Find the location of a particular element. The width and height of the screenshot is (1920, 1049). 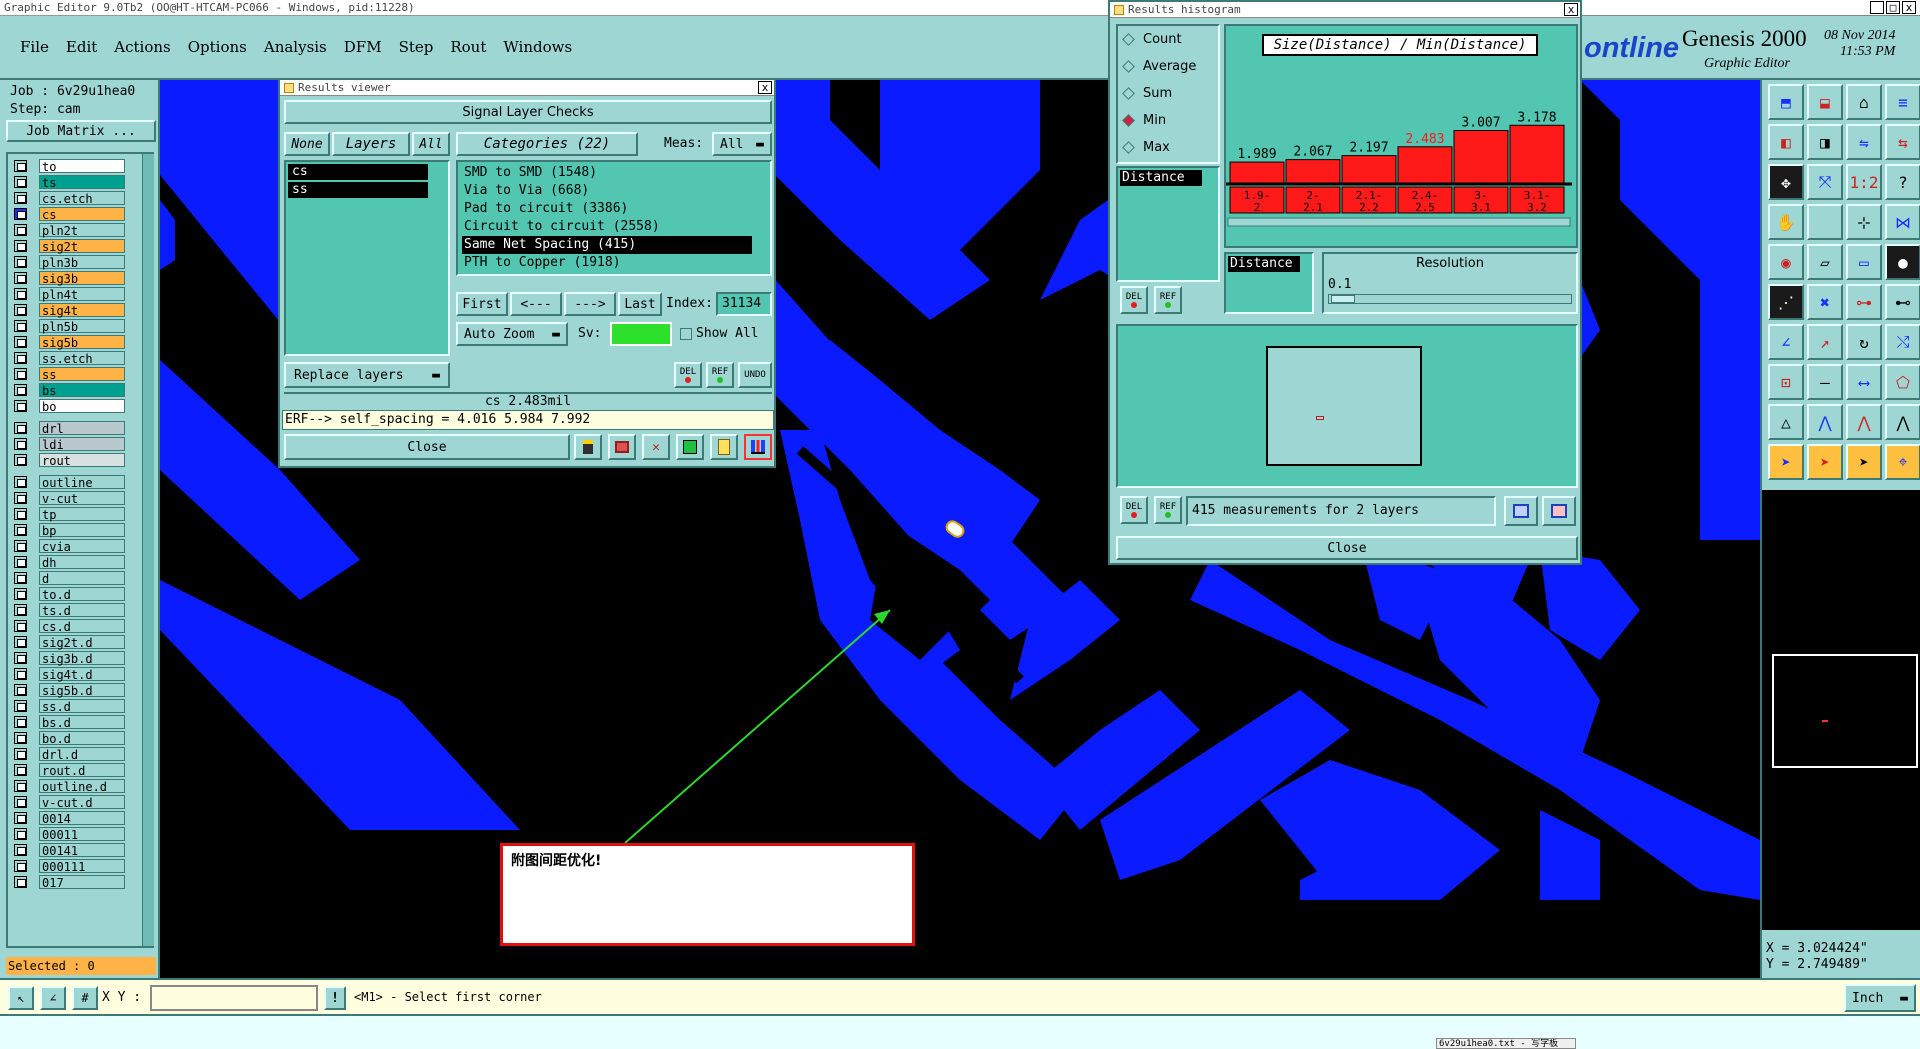

last-button: Last is located at coordinates (640, 304).